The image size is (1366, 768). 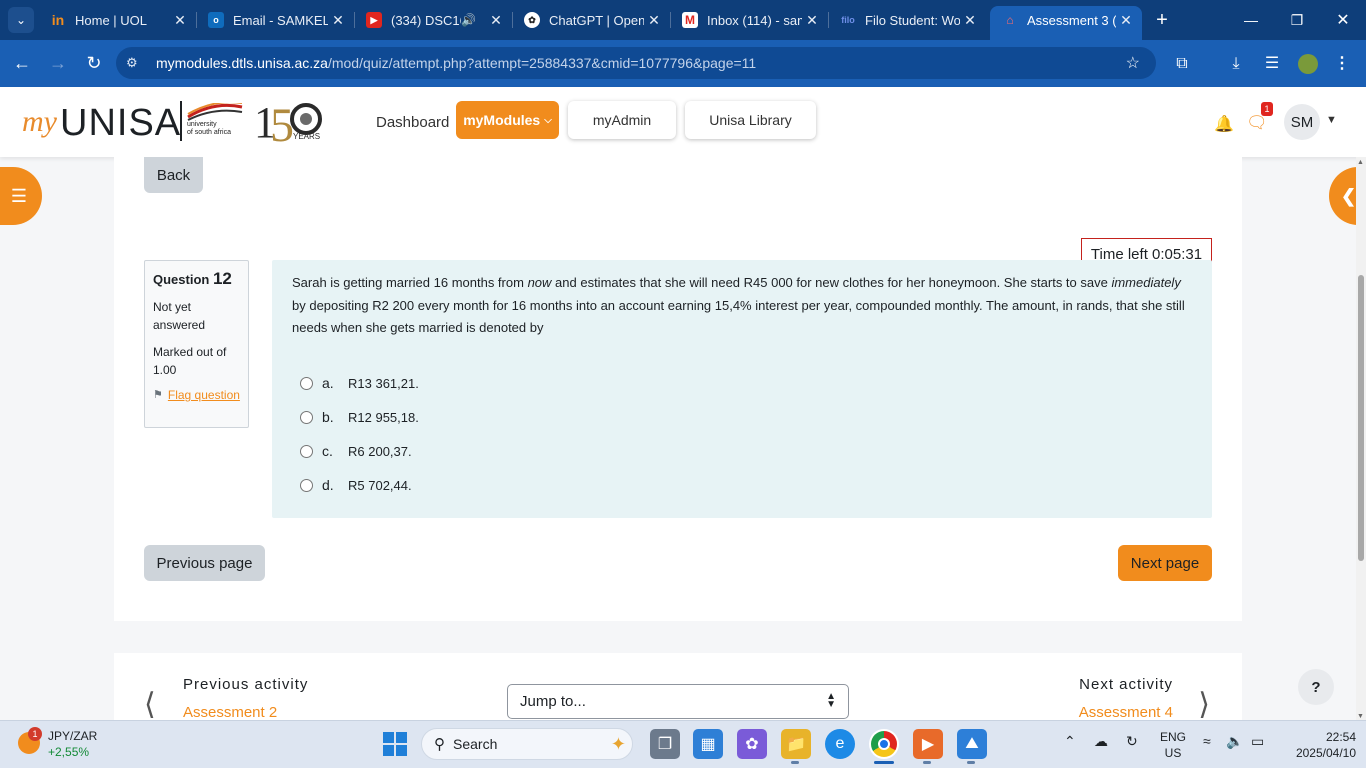 What do you see at coordinates (1066, 23) in the screenshot?
I see `tab-assessment-3: ⌂ Assessment 3 (p ✕` at bounding box center [1066, 23].